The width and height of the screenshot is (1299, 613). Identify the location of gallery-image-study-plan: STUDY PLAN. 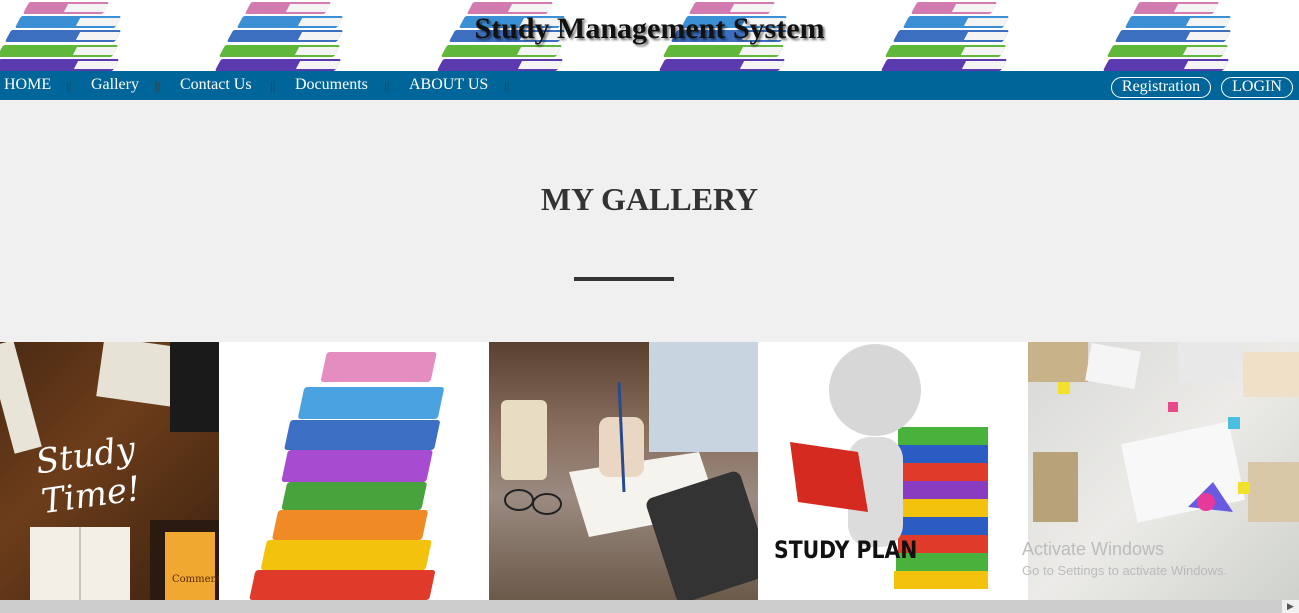
(893, 471).